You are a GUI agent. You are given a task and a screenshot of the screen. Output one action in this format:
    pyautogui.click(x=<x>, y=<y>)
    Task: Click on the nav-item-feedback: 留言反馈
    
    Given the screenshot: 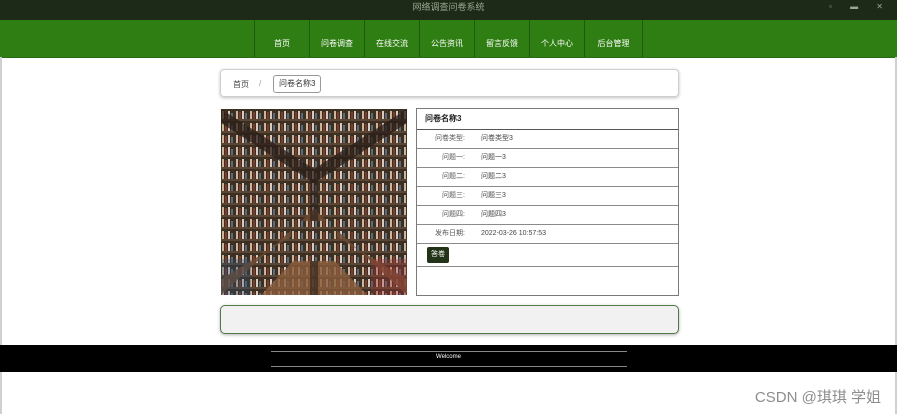 What is the action you would take?
    pyautogui.click(x=501, y=38)
    